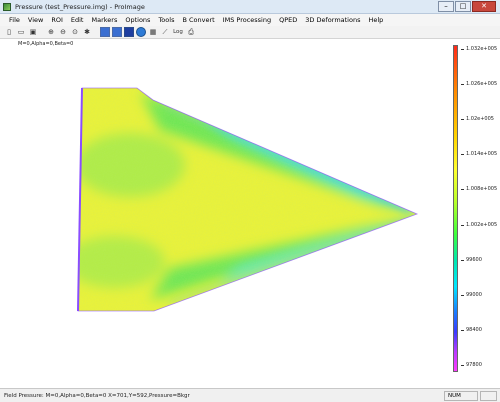  I want to click on log-scale-toggle: Log, so click(178, 32).